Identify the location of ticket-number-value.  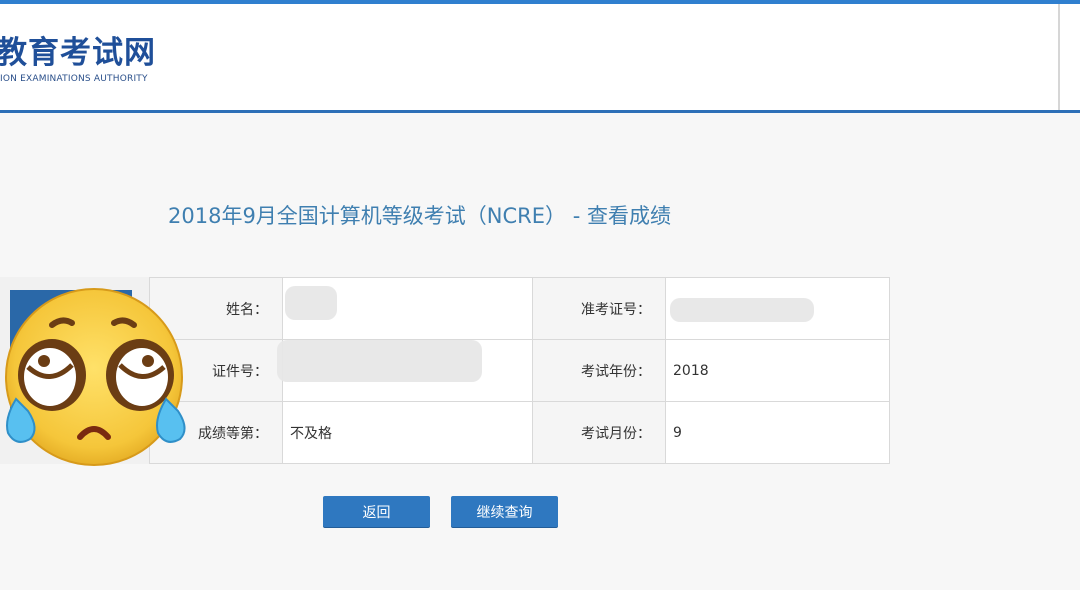
(778, 309).